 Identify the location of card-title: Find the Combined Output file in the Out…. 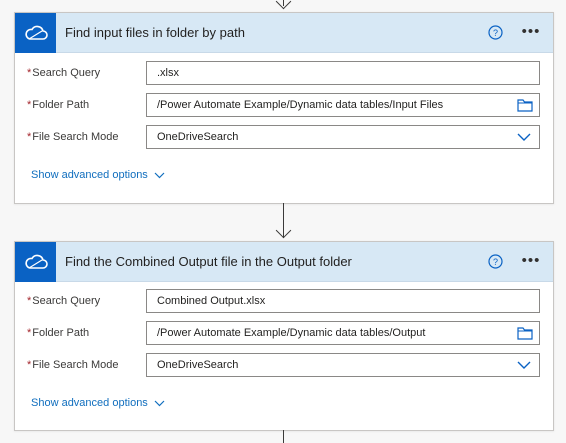
(208, 261).